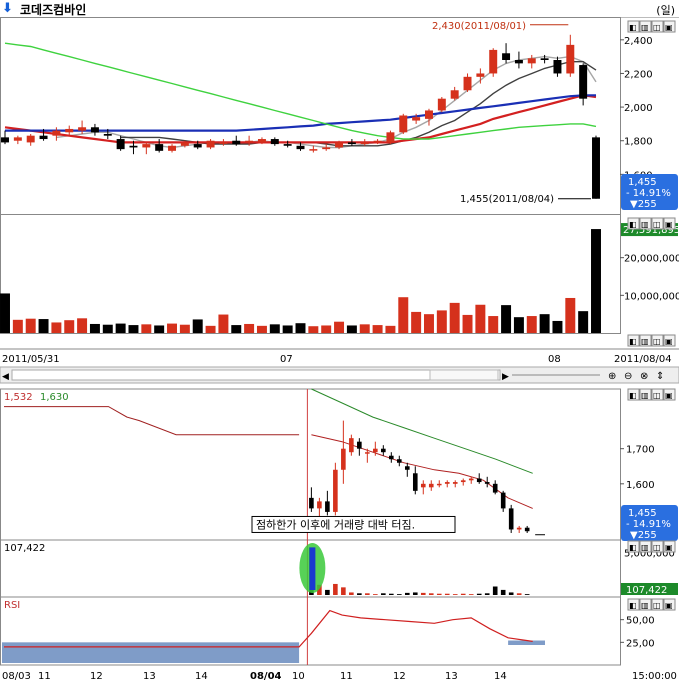 The image size is (679, 684). Describe the element at coordinates (31, 359) in the screenshot. I see `daily-x-label: 2011/05/31` at that location.